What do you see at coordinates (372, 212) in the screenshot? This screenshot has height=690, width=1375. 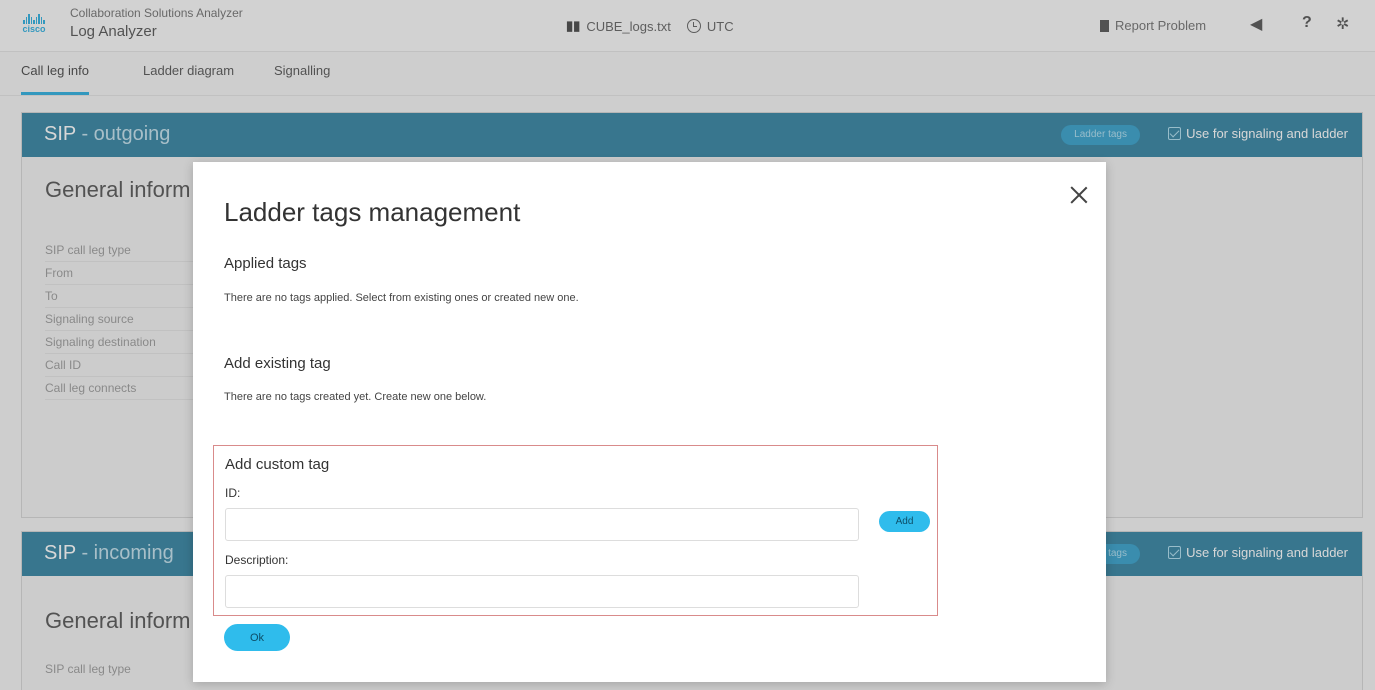 I see `modal-title: Ladder tags management` at bounding box center [372, 212].